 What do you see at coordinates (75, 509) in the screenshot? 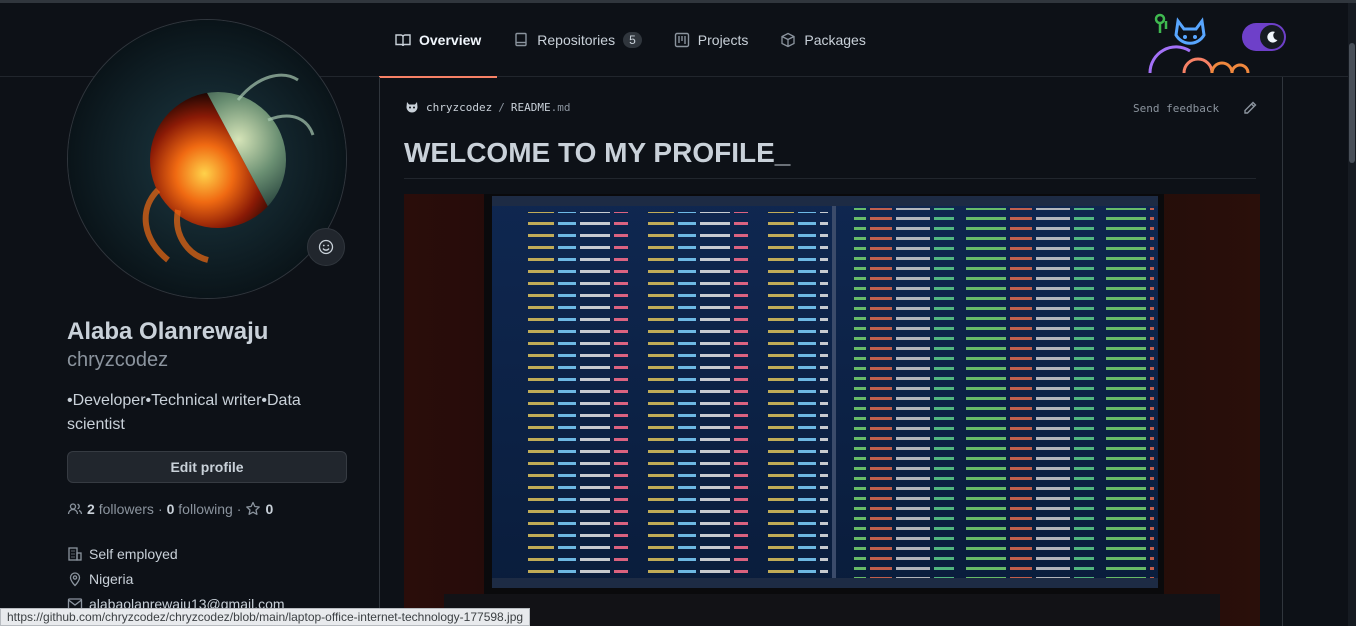
I see `people-icon` at bounding box center [75, 509].